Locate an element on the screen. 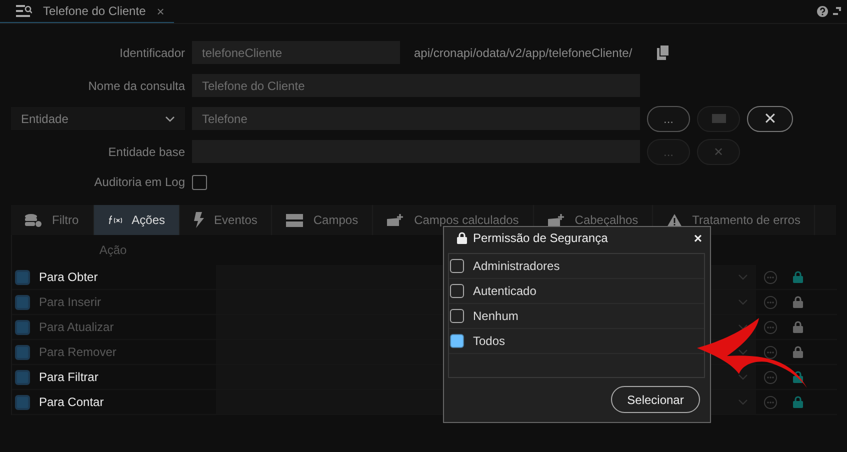 The width and height of the screenshot is (847, 452). close-tab-button: × is located at coordinates (160, 11).